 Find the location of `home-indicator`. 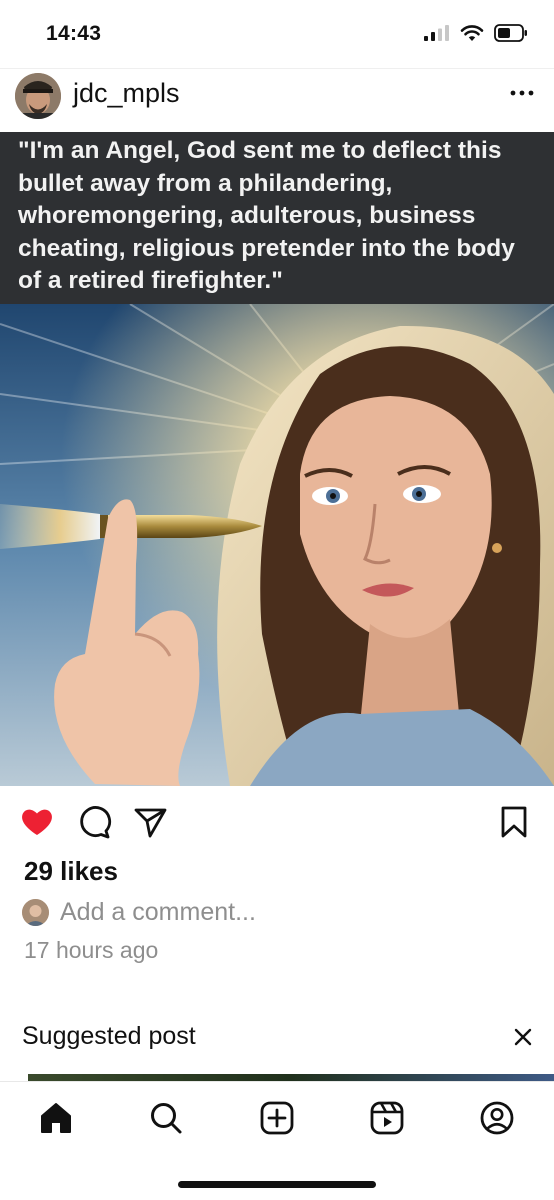

home-indicator is located at coordinates (277, 1184).